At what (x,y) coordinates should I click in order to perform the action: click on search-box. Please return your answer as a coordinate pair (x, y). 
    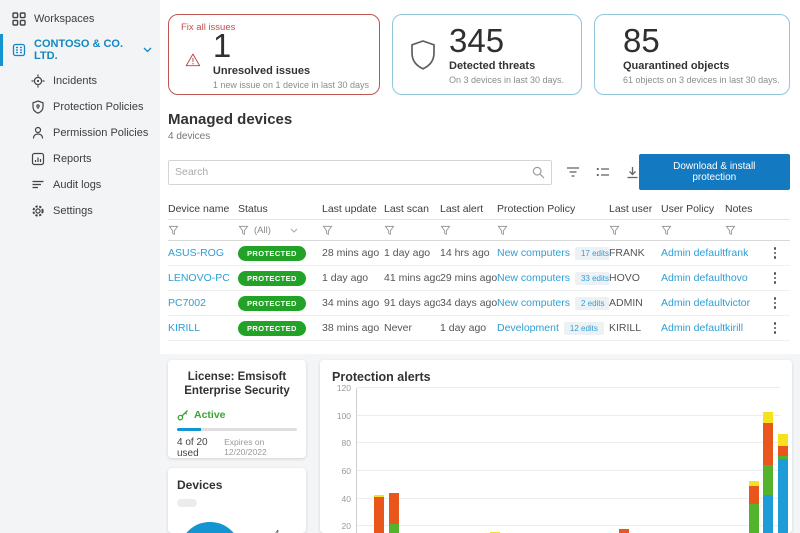
    Looking at the image, I should click on (360, 172).